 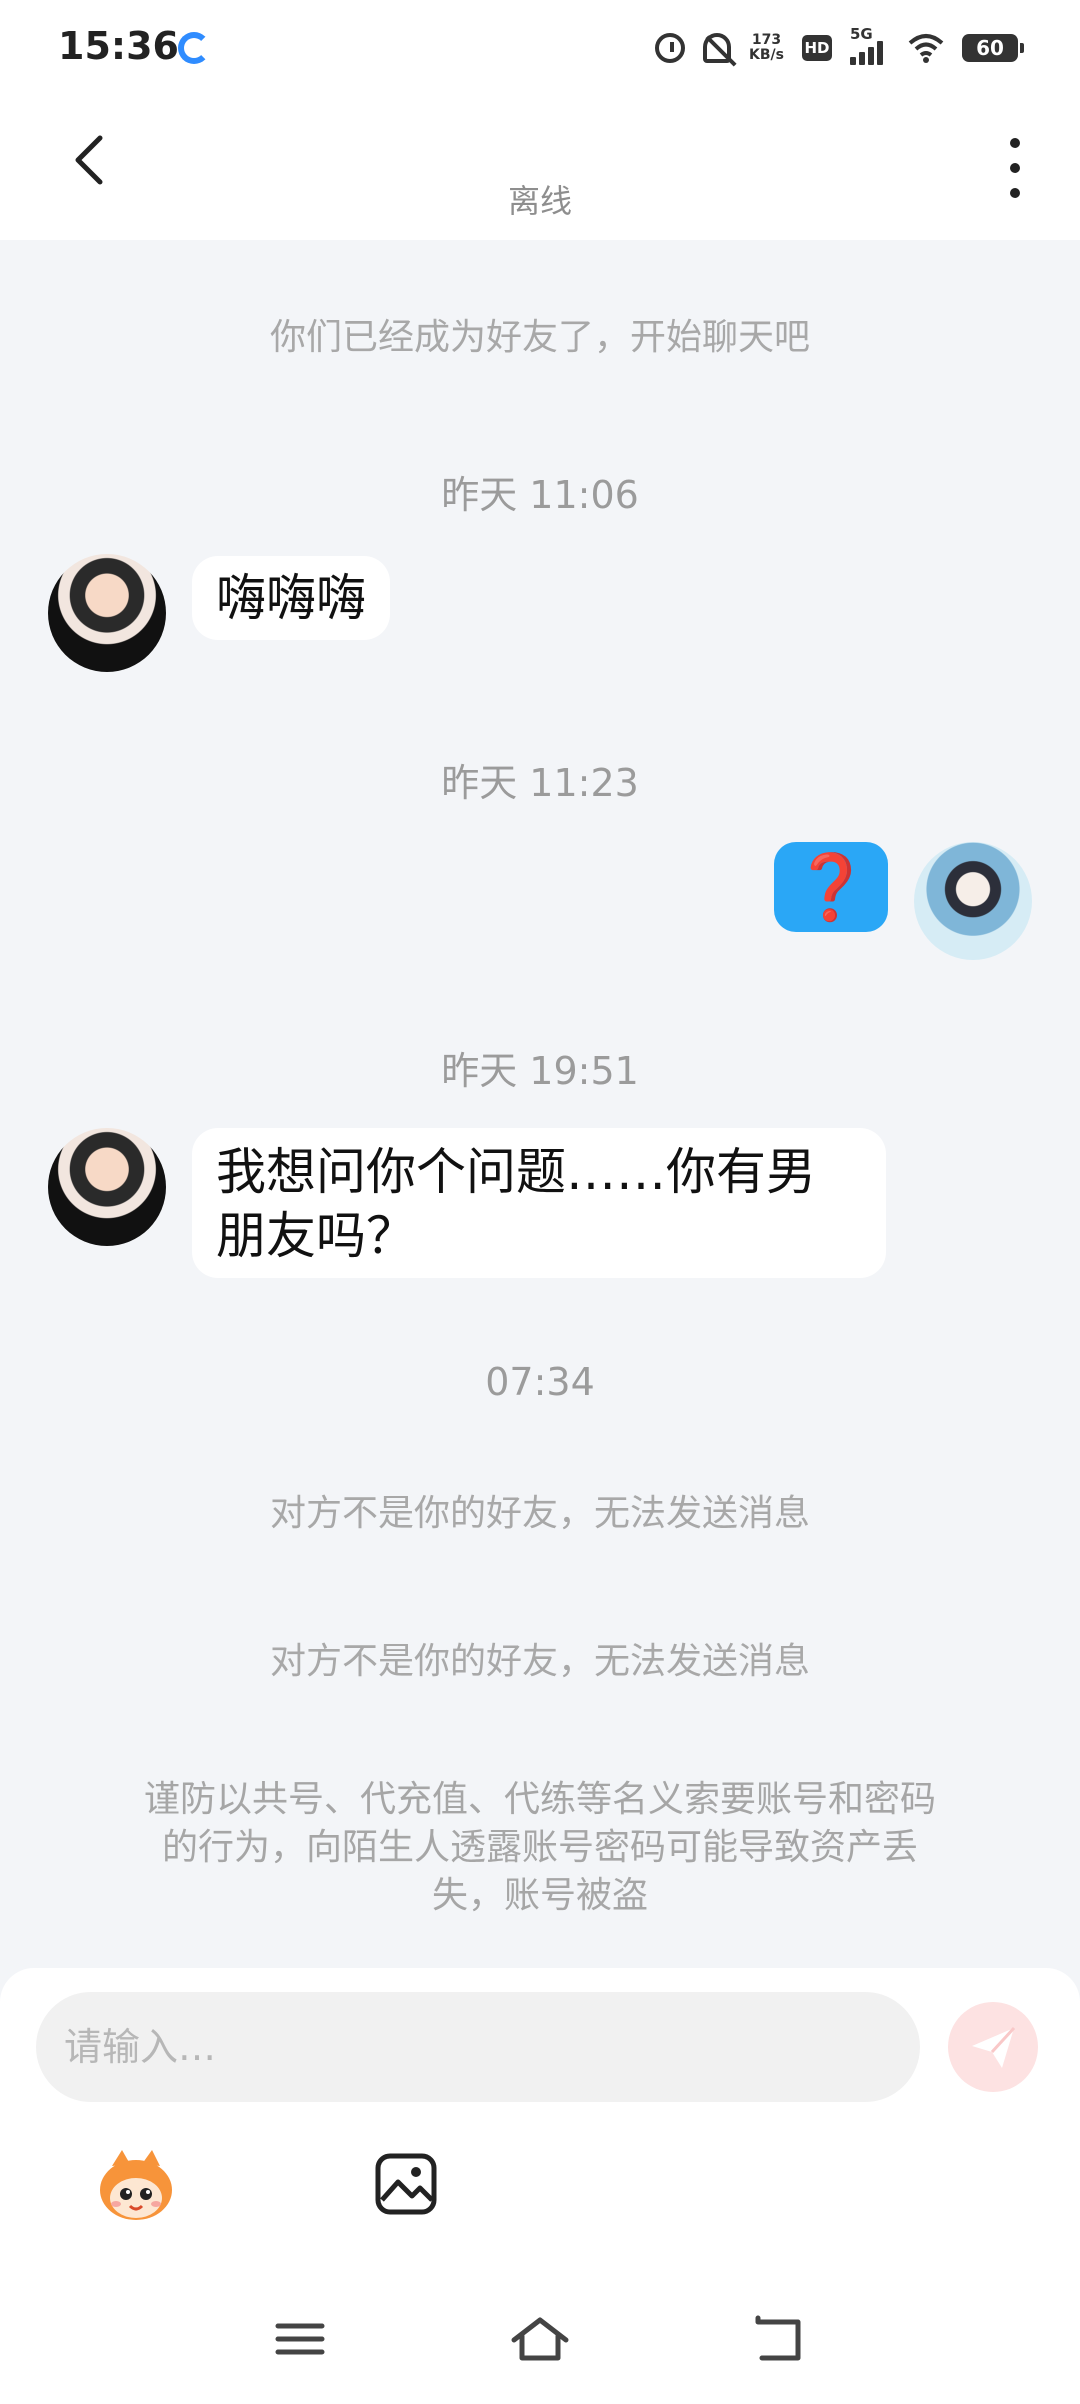 What do you see at coordinates (717, 48) in the screenshot?
I see `mute-icon` at bounding box center [717, 48].